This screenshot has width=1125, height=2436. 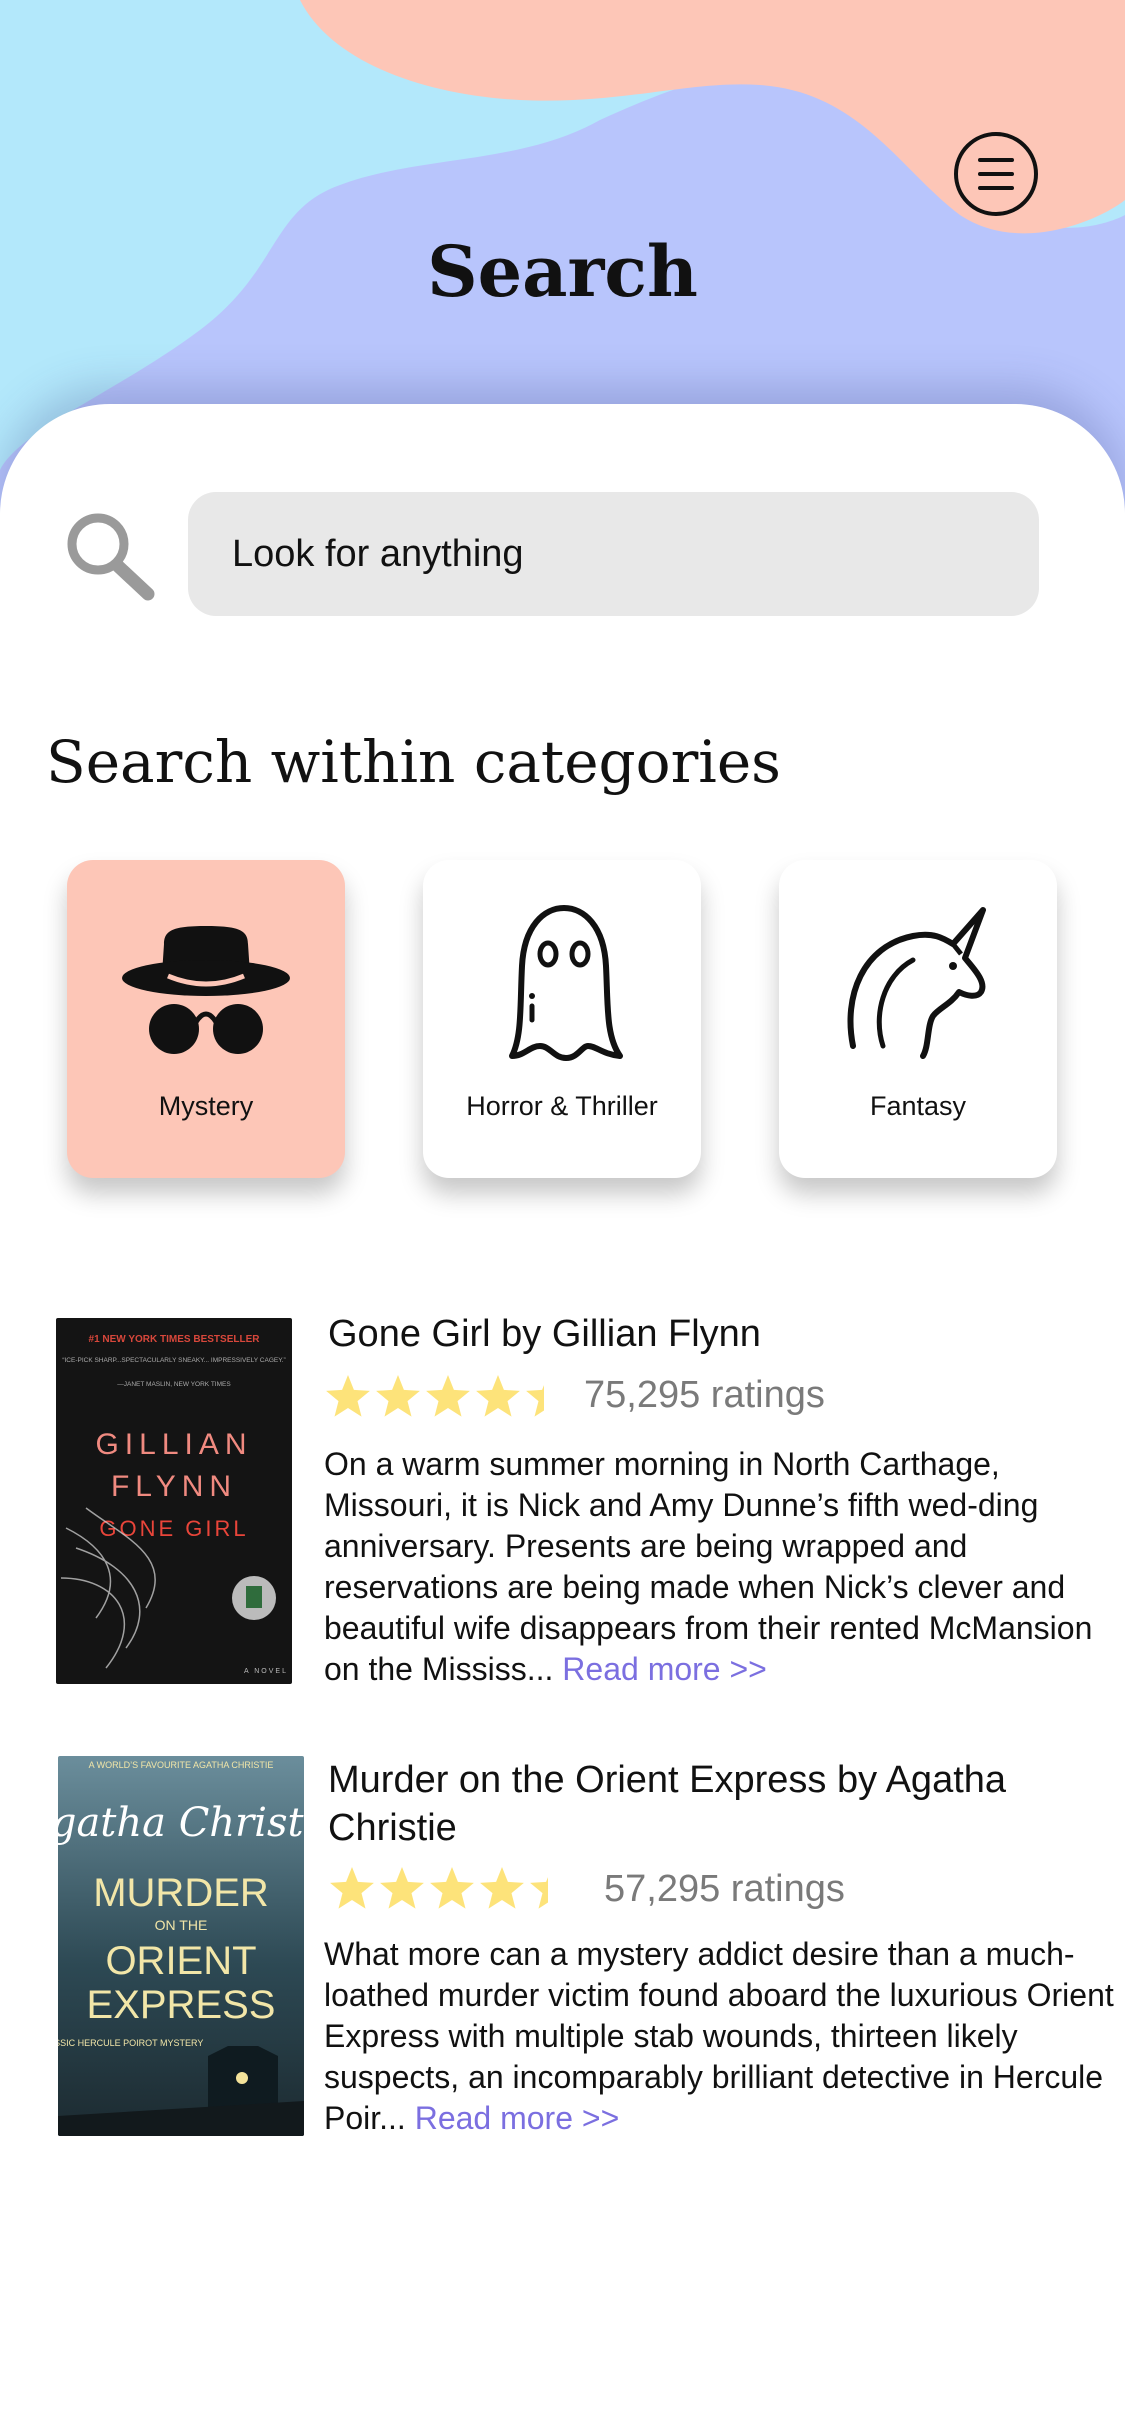 I want to click on menu-button, so click(x=996, y=174).